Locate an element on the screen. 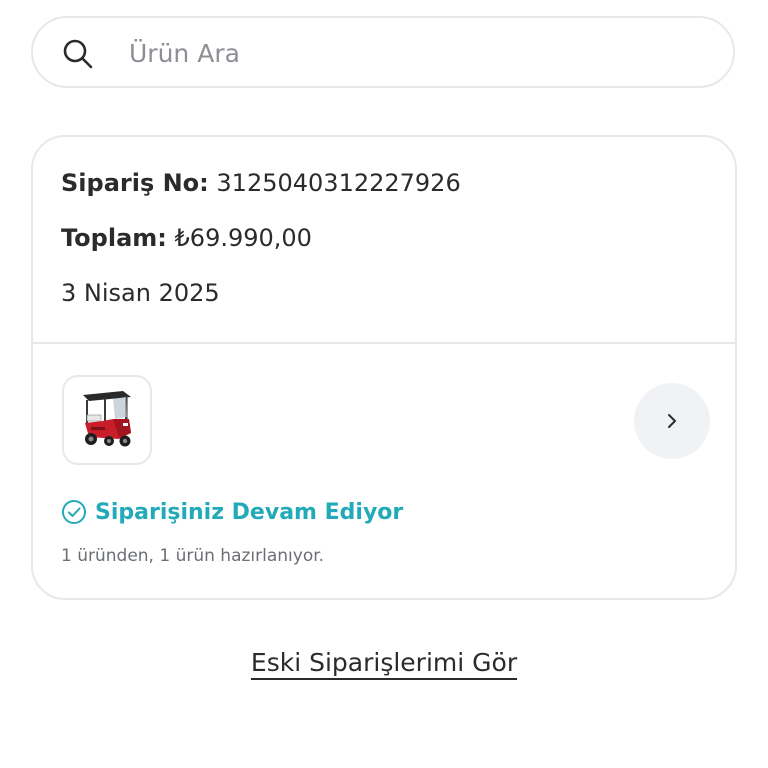 Image resolution: width=768 pixels, height=768 pixels. order-total-label: Toplam: is located at coordinates (114, 238).